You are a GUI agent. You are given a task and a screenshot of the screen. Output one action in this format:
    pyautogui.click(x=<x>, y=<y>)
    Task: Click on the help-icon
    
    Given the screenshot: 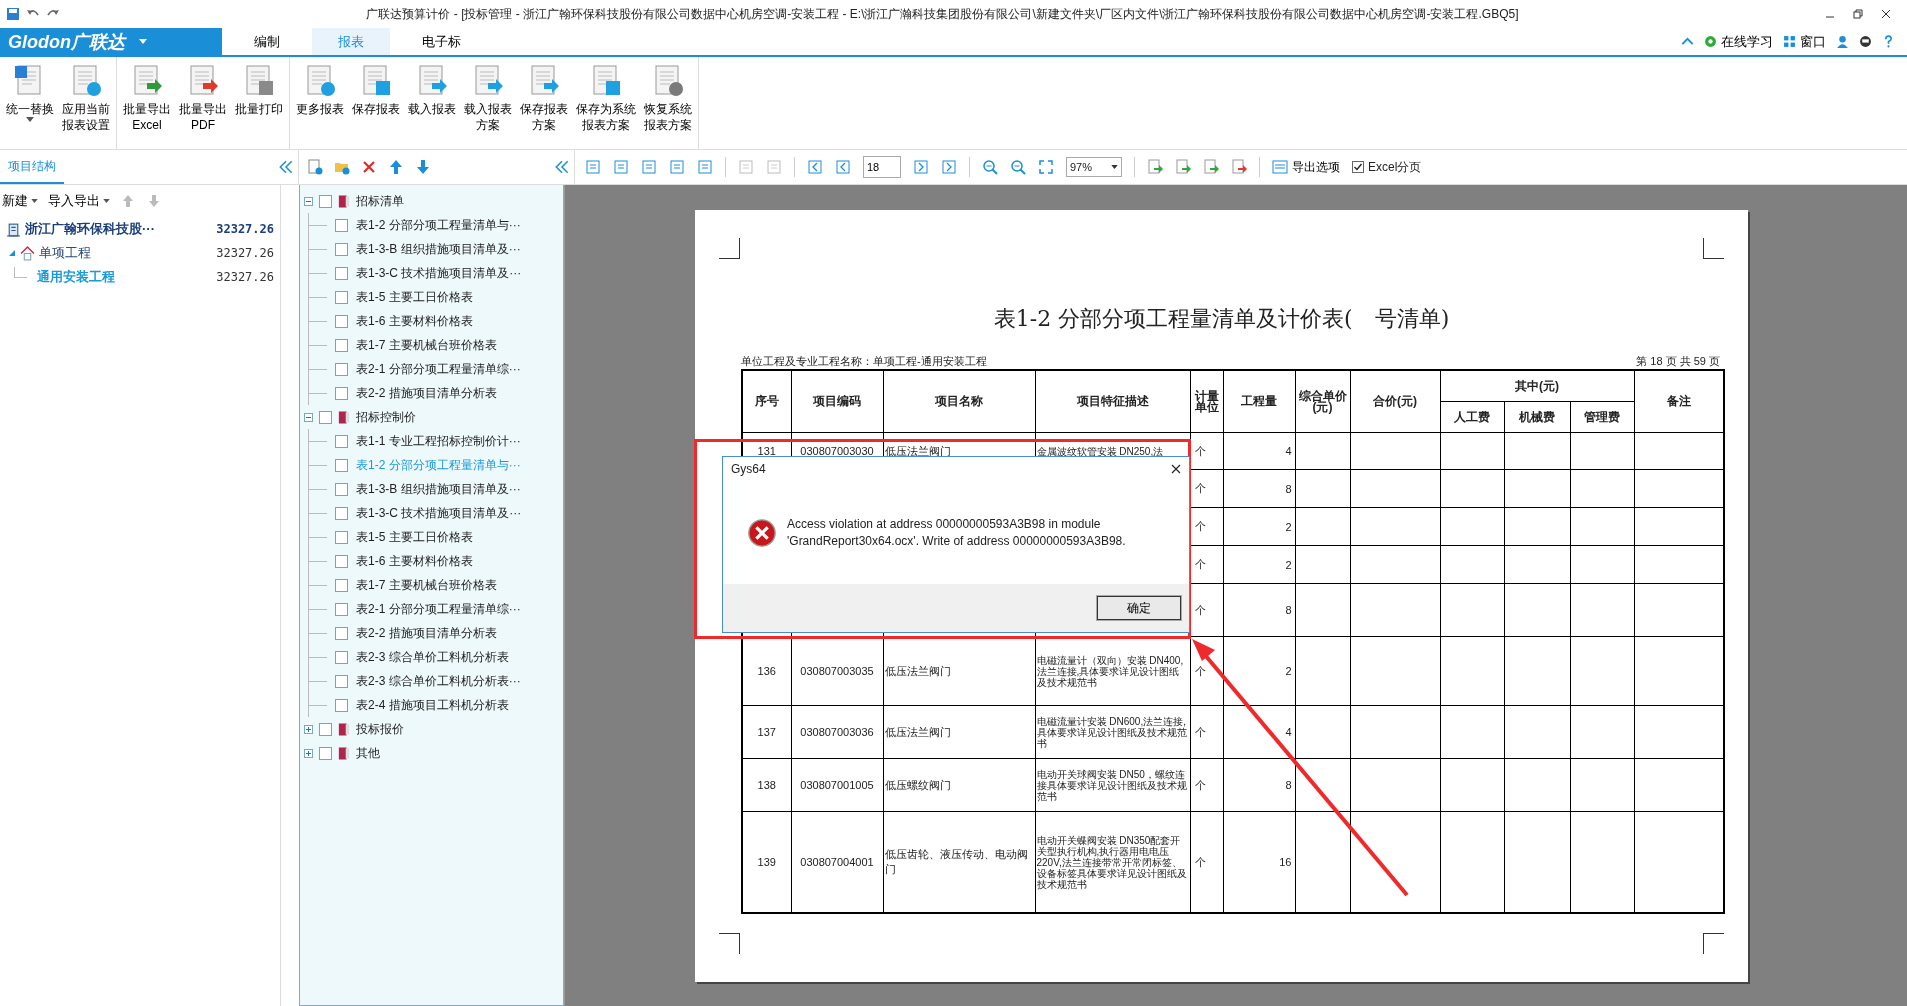 What is the action you would take?
    pyautogui.click(x=1888, y=41)
    